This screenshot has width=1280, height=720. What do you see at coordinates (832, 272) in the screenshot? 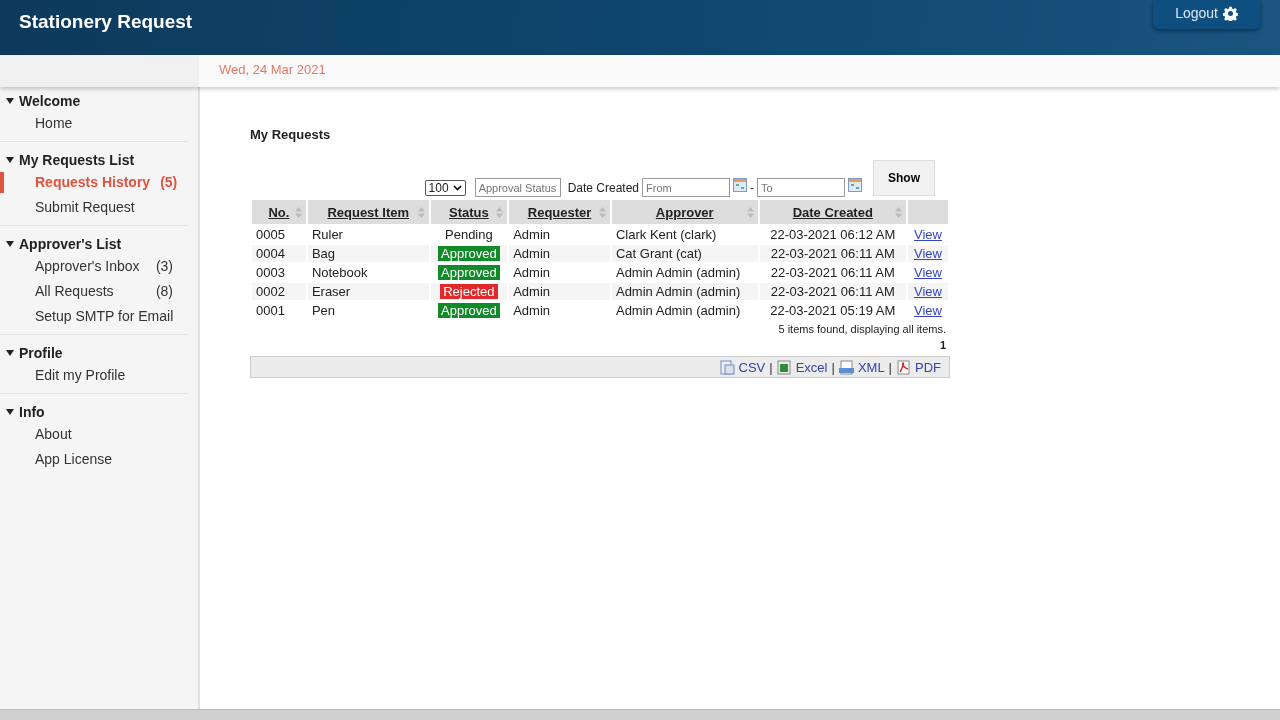
I see `table-cell-text: 22-03-2021 06:11 AM` at bounding box center [832, 272].